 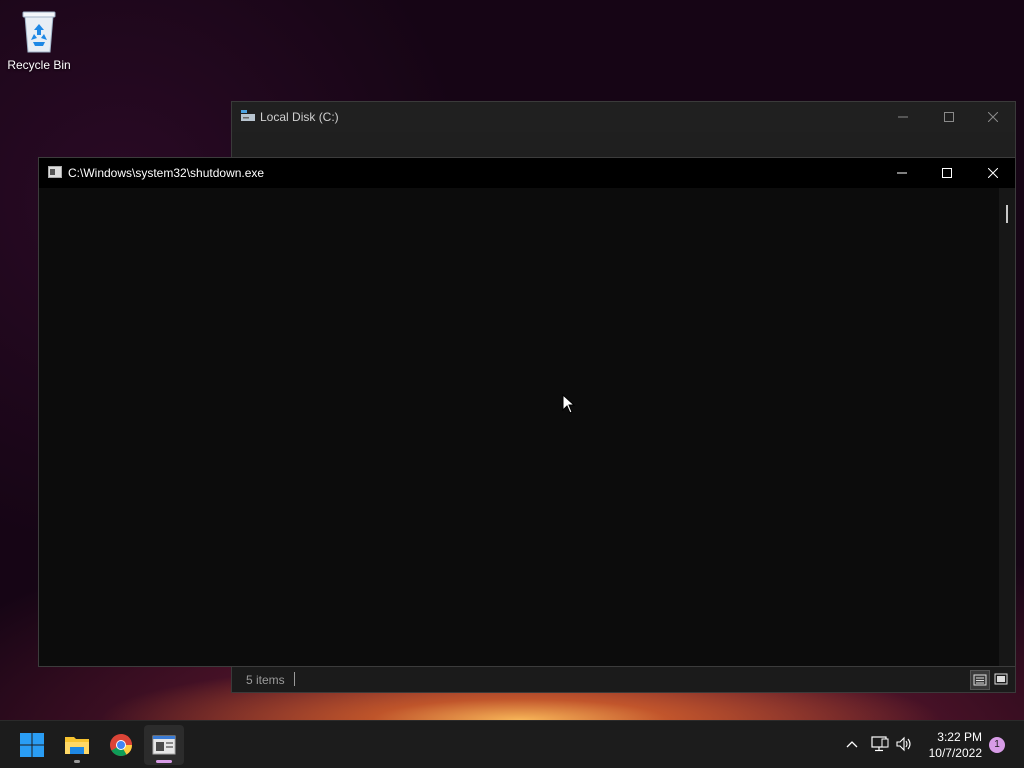 I want to click on large-icons-view-icon, so click(x=1001, y=679).